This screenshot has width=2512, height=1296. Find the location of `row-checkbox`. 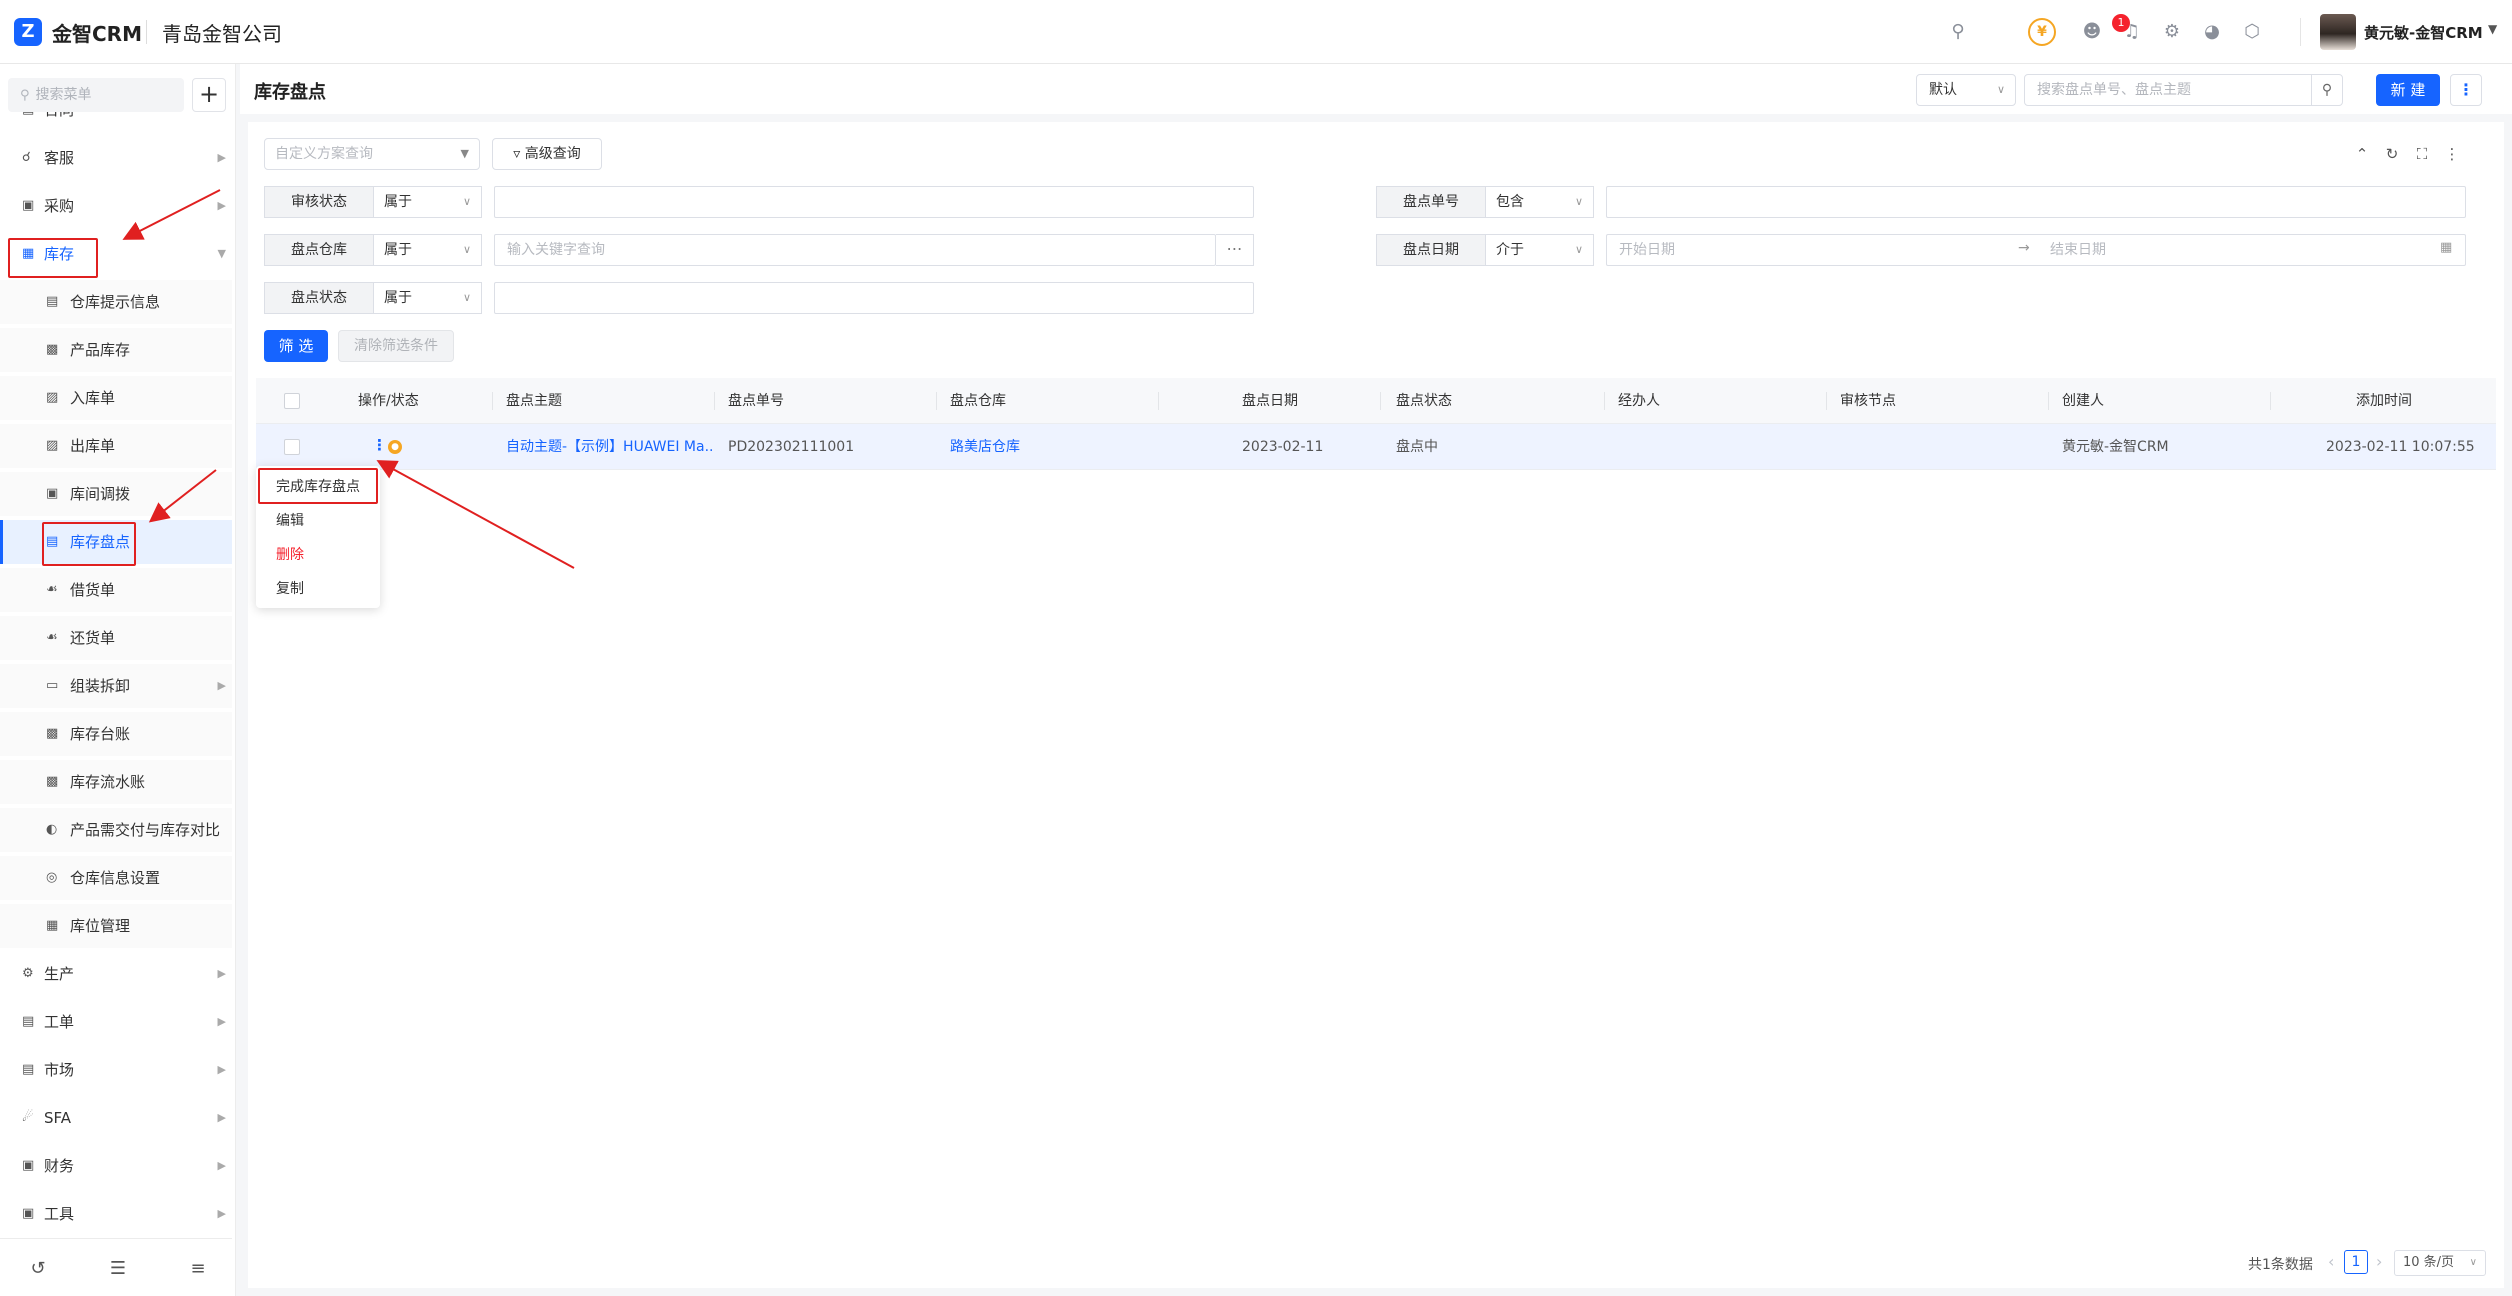

row-checkbox is located at coordinates (292, 447).